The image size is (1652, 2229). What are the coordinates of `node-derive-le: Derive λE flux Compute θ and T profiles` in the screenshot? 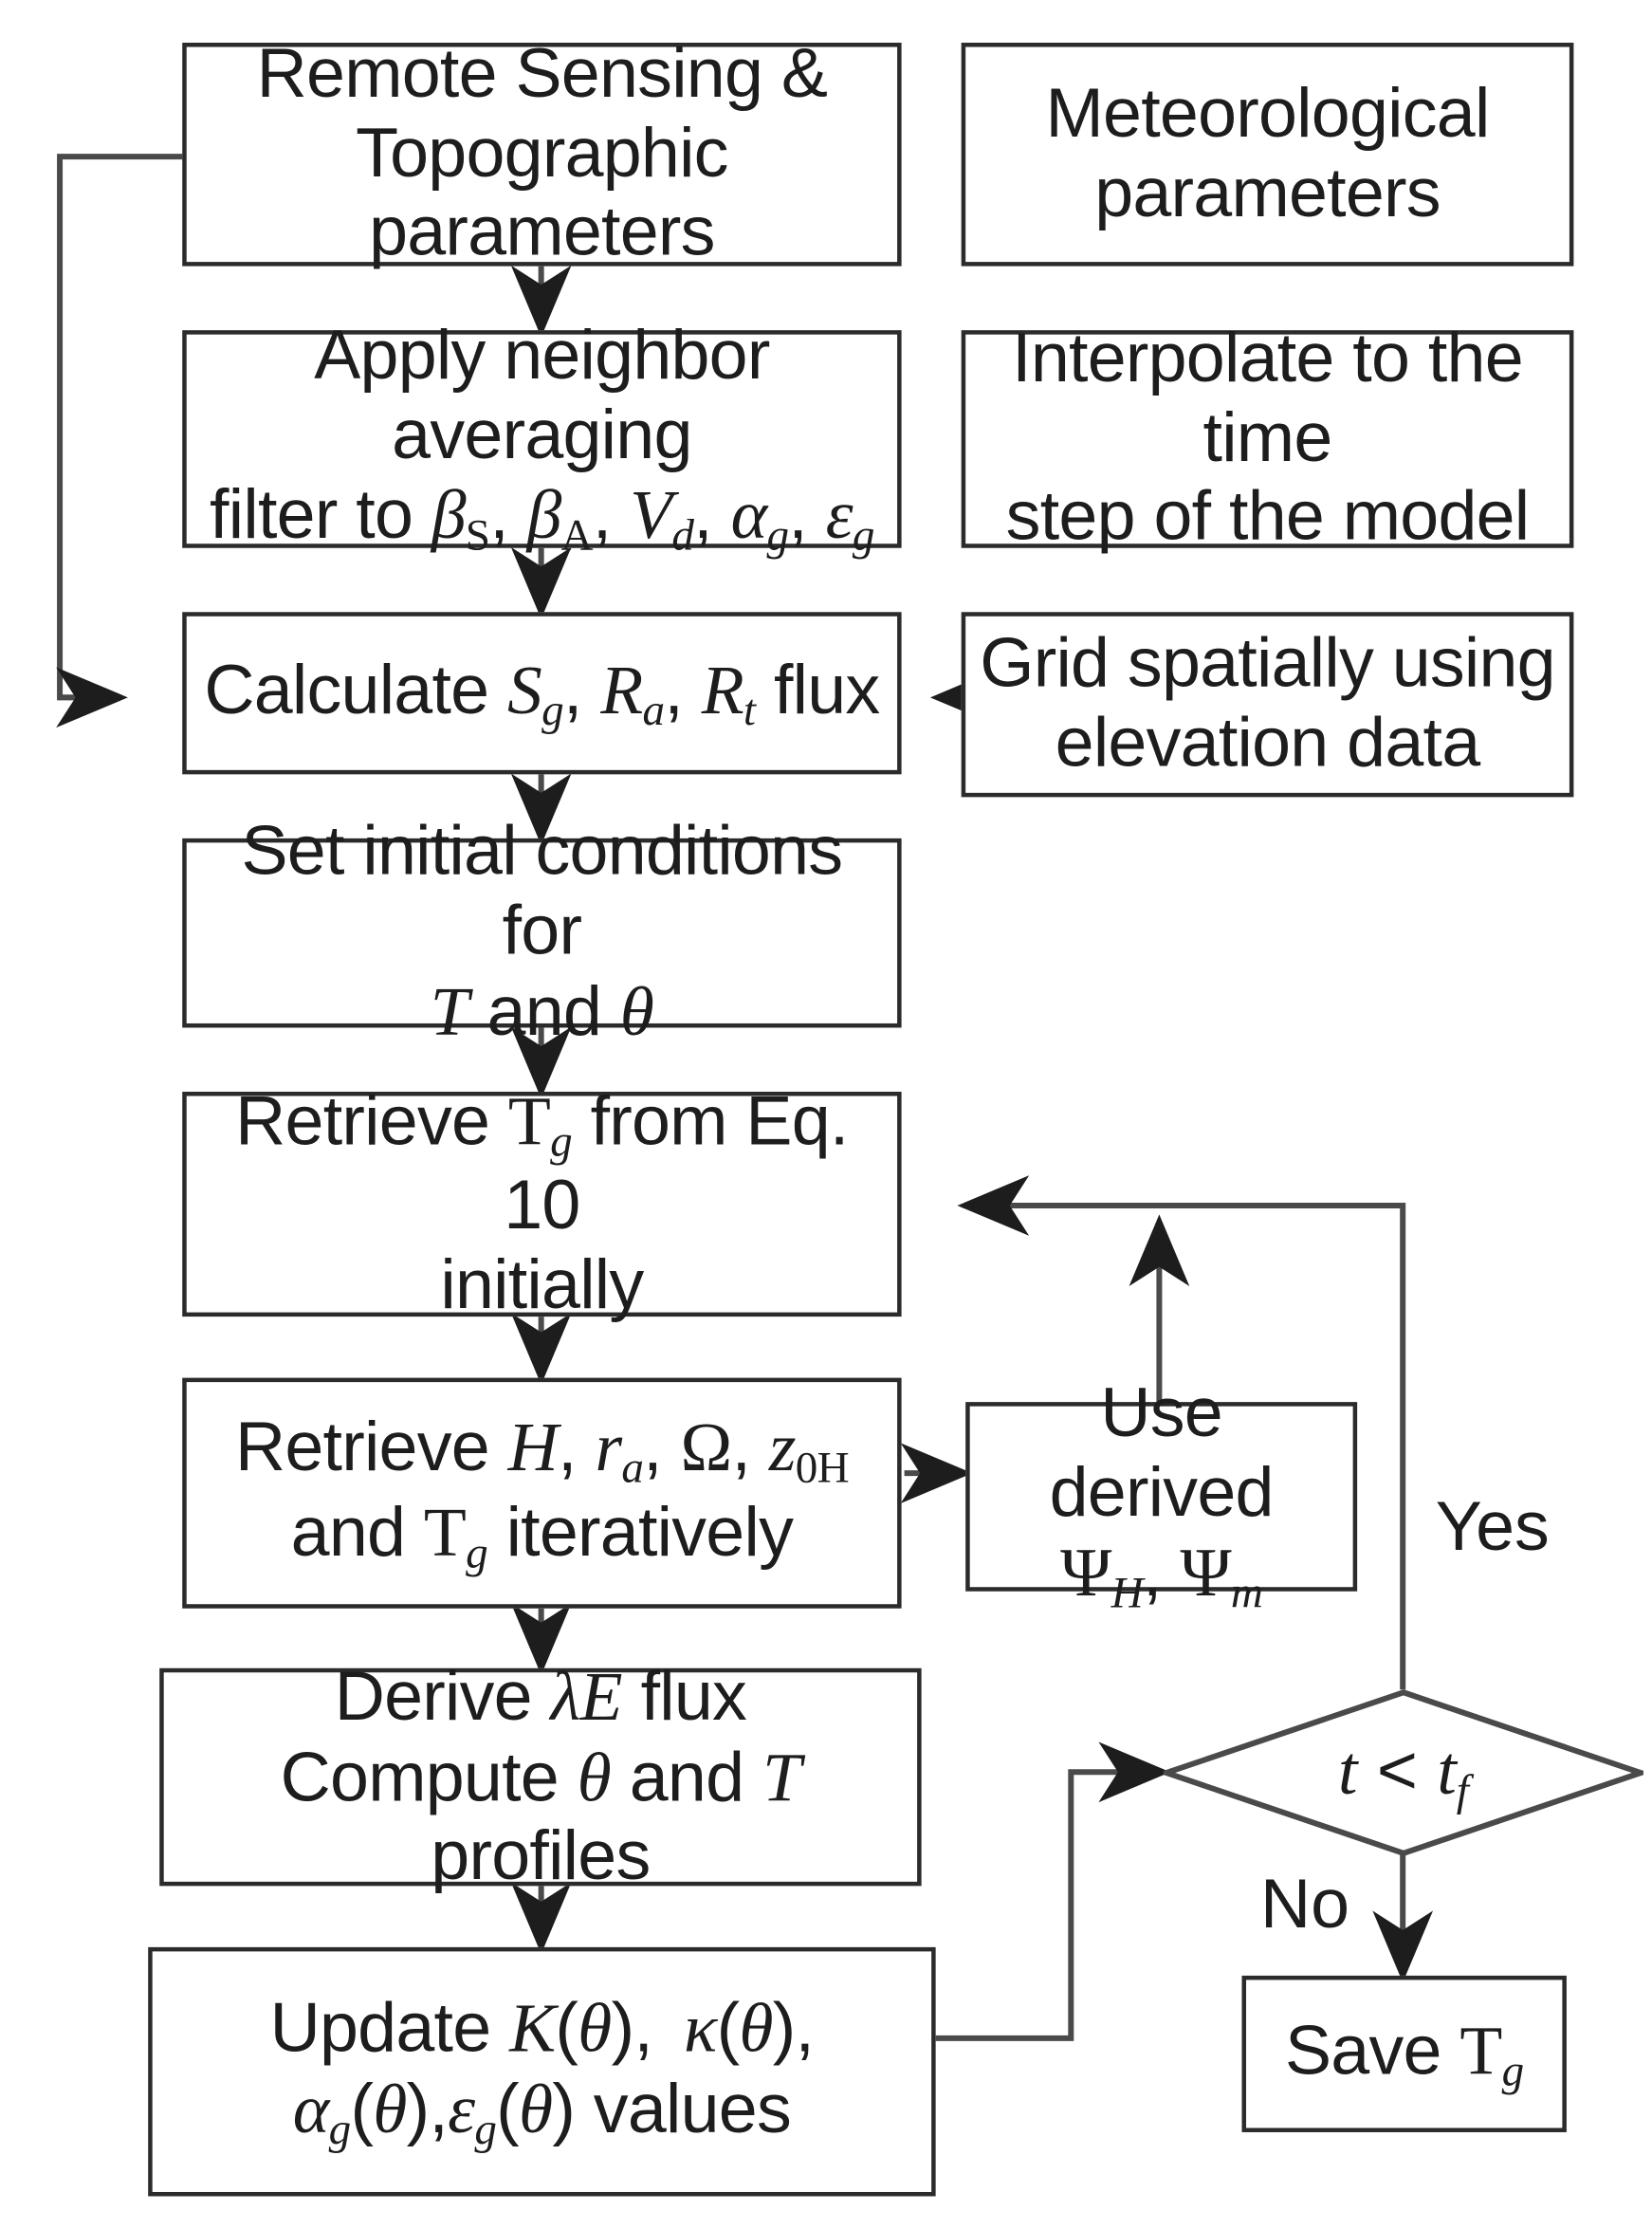 It's located at (540, 1775).